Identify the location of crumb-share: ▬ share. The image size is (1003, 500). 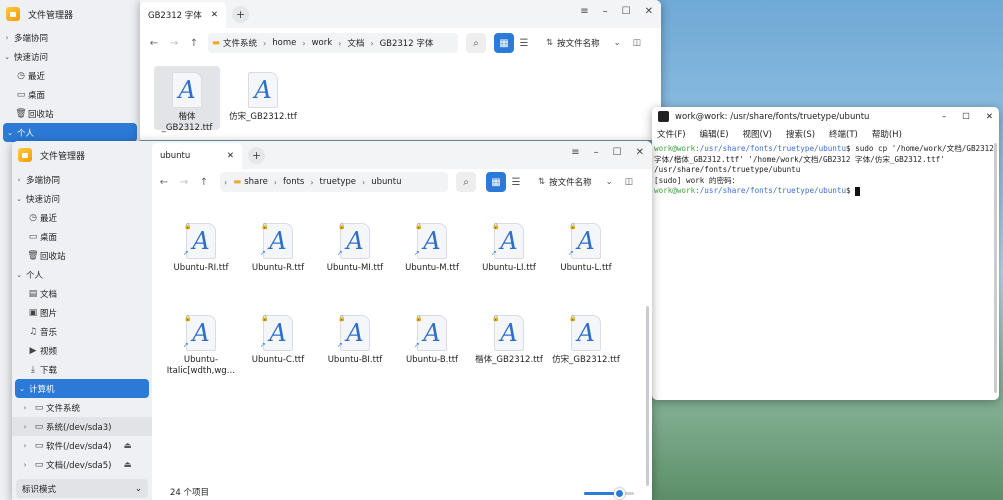
(250, 182).